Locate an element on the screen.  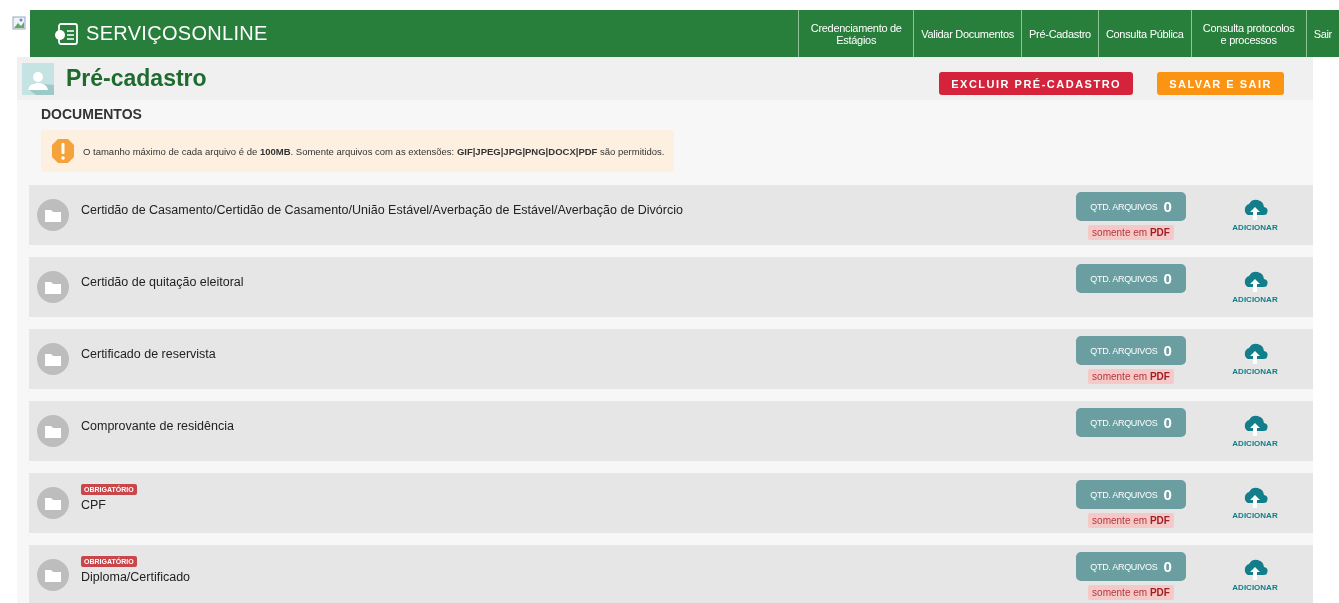
document-name: Certificado de reservista is located at coordinates (148, 354).